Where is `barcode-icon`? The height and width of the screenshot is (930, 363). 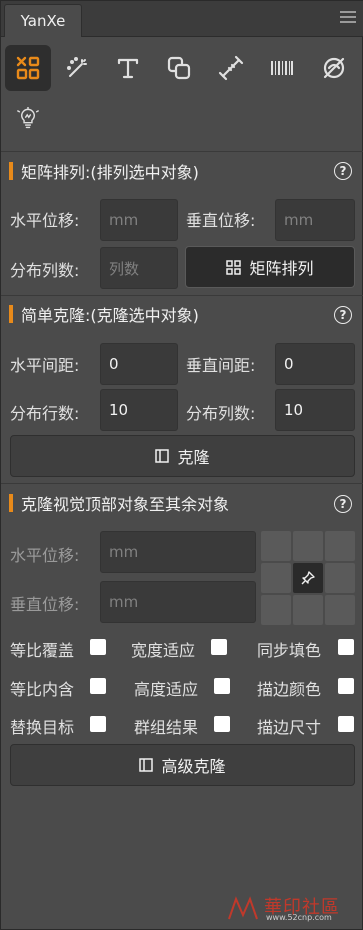
barcode-icon is located at coordinates (282, 68).